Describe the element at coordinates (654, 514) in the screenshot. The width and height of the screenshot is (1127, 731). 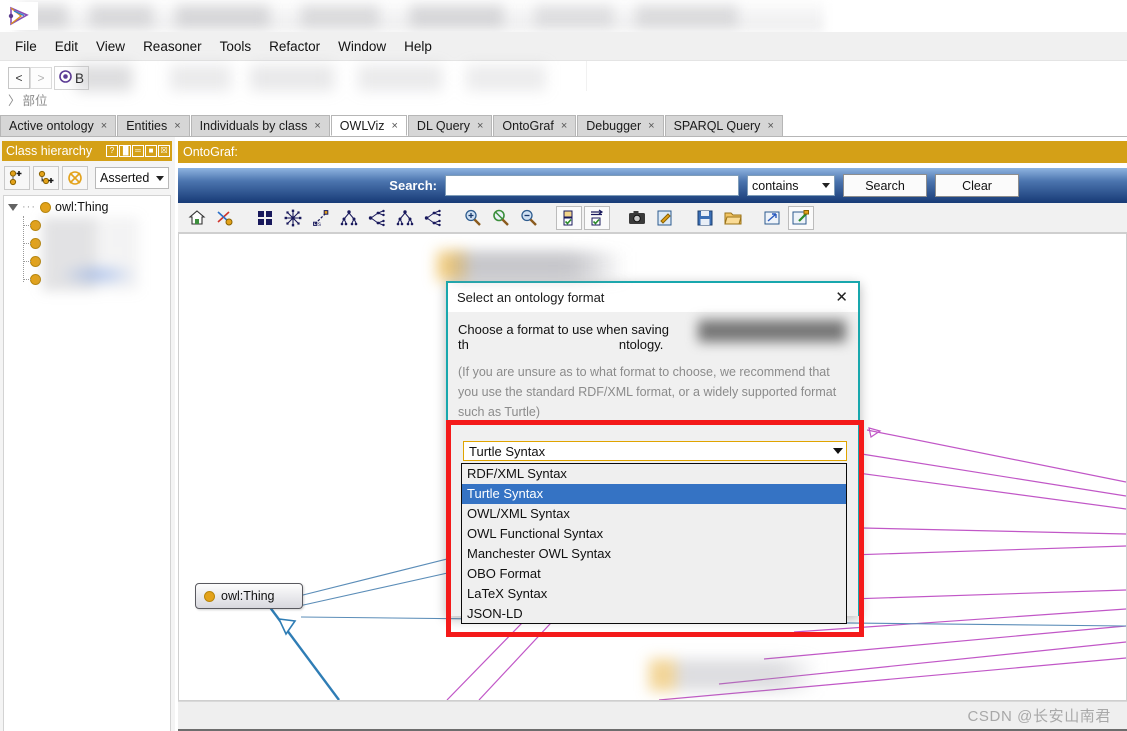
I see `format-option-owl-xml: OWL/XML Syntax` at that location.